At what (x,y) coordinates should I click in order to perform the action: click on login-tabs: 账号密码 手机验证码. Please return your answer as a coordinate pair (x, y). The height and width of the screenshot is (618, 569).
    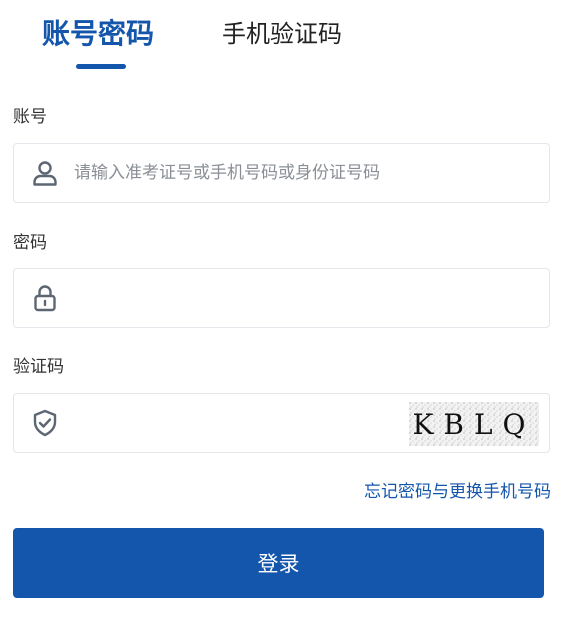
    Looking at the image, I should click on (284, 36).